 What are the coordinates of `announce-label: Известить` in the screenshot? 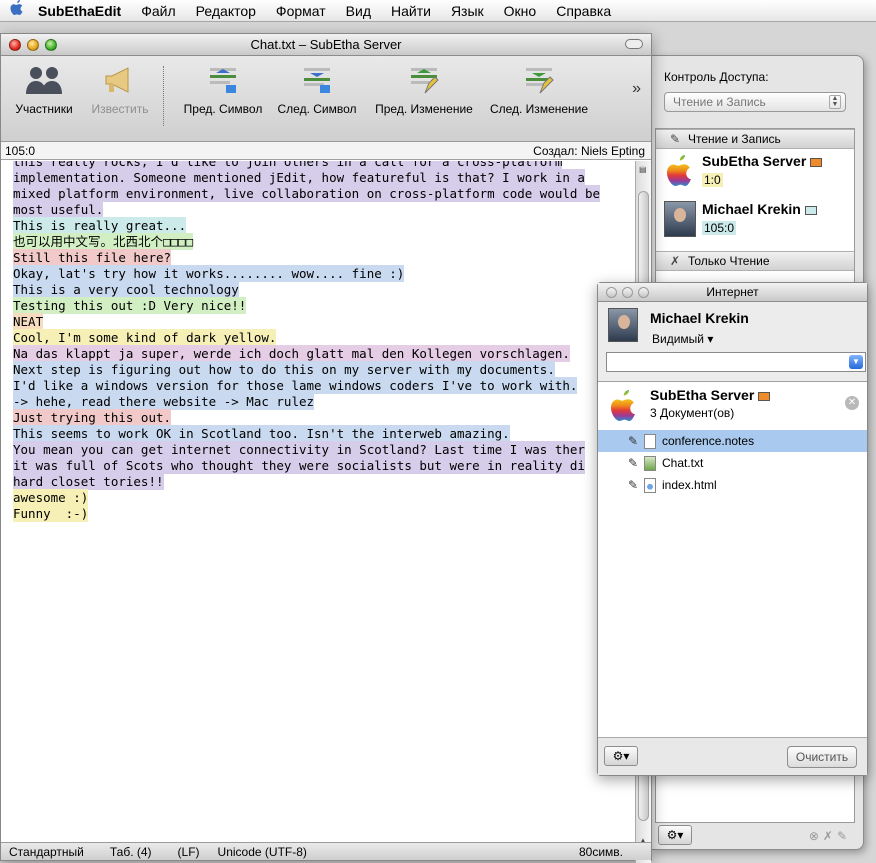 It's located at (120, 109).